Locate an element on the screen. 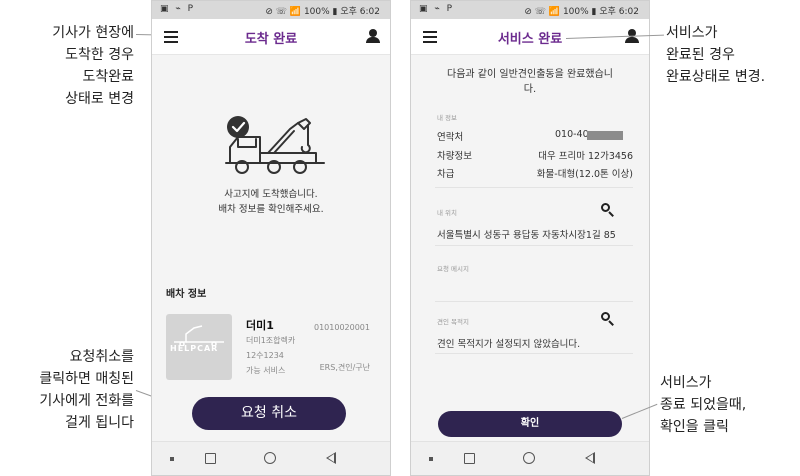  annotation-arrive: 기사가 현장에 도착한 경우 도착완료 상태로 변경 is located at coordinates (87, 66).